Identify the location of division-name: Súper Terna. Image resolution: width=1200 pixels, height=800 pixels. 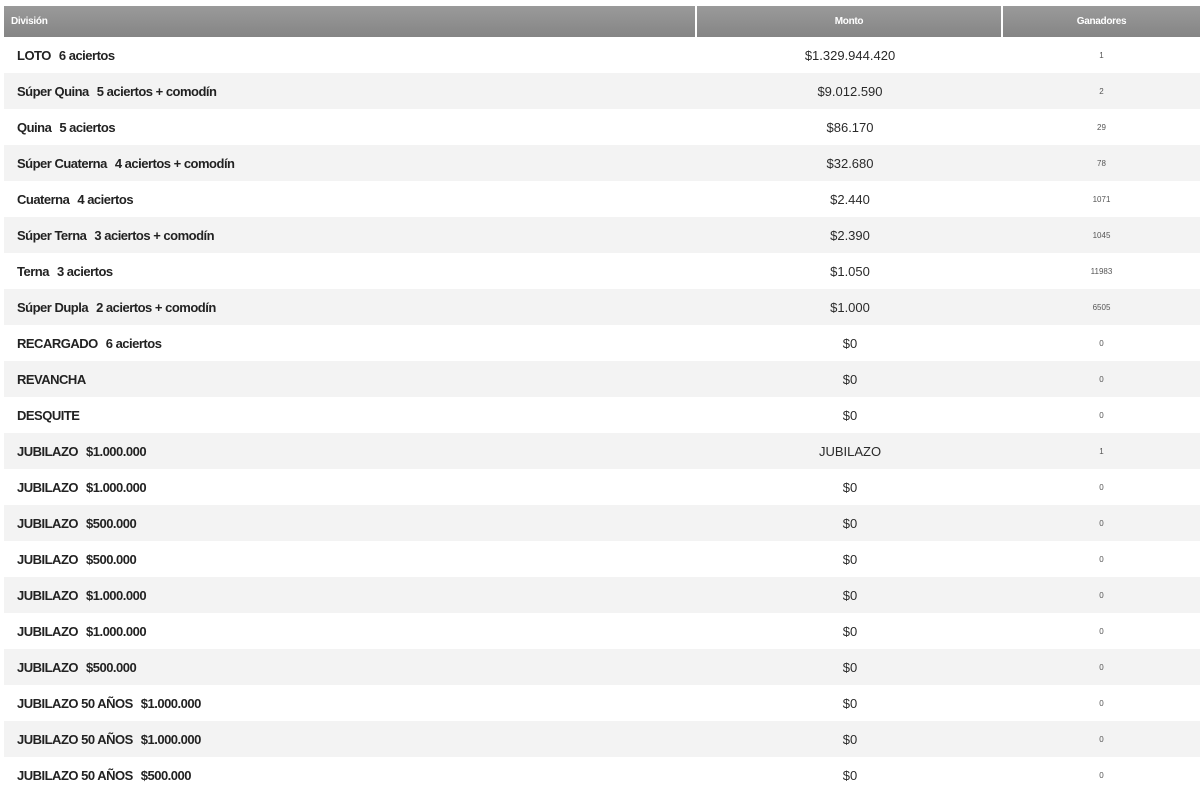
(52, 235).